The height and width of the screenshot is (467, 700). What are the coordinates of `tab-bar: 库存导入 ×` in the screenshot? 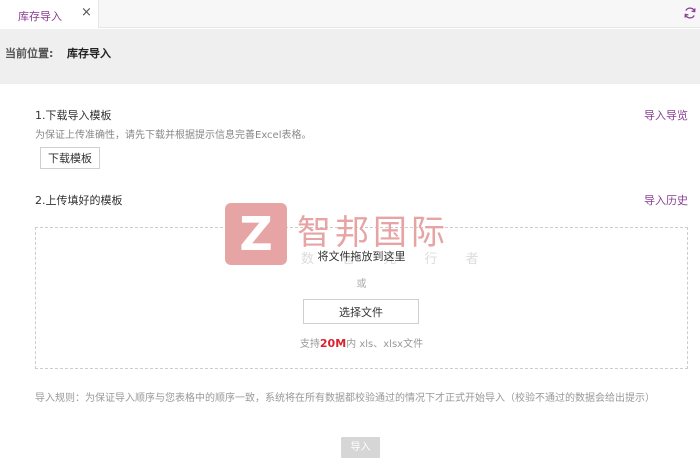 It's located at (350, 14).